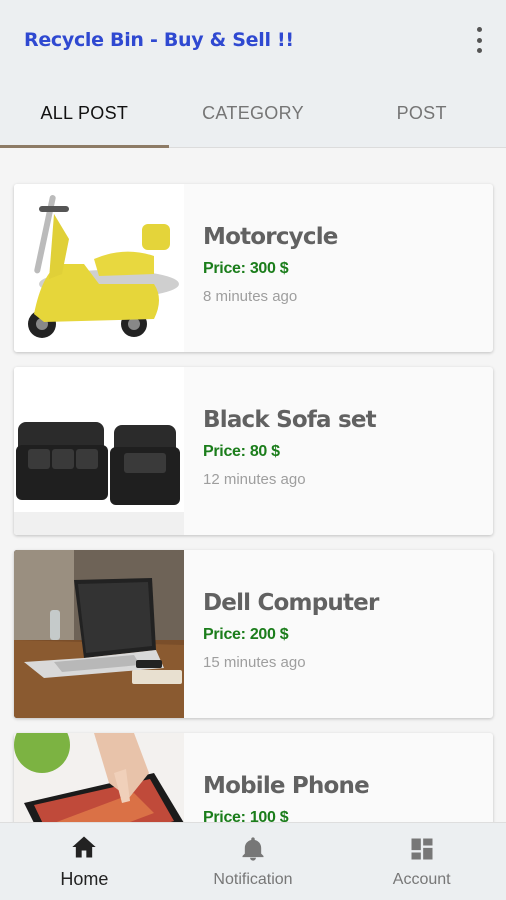 Image resolution: width=506 pixels, height=900 pixels. Describe the element at coordinates (254, 662) in the screenshot. I see `post-time: 15 minutes ago` at that location.